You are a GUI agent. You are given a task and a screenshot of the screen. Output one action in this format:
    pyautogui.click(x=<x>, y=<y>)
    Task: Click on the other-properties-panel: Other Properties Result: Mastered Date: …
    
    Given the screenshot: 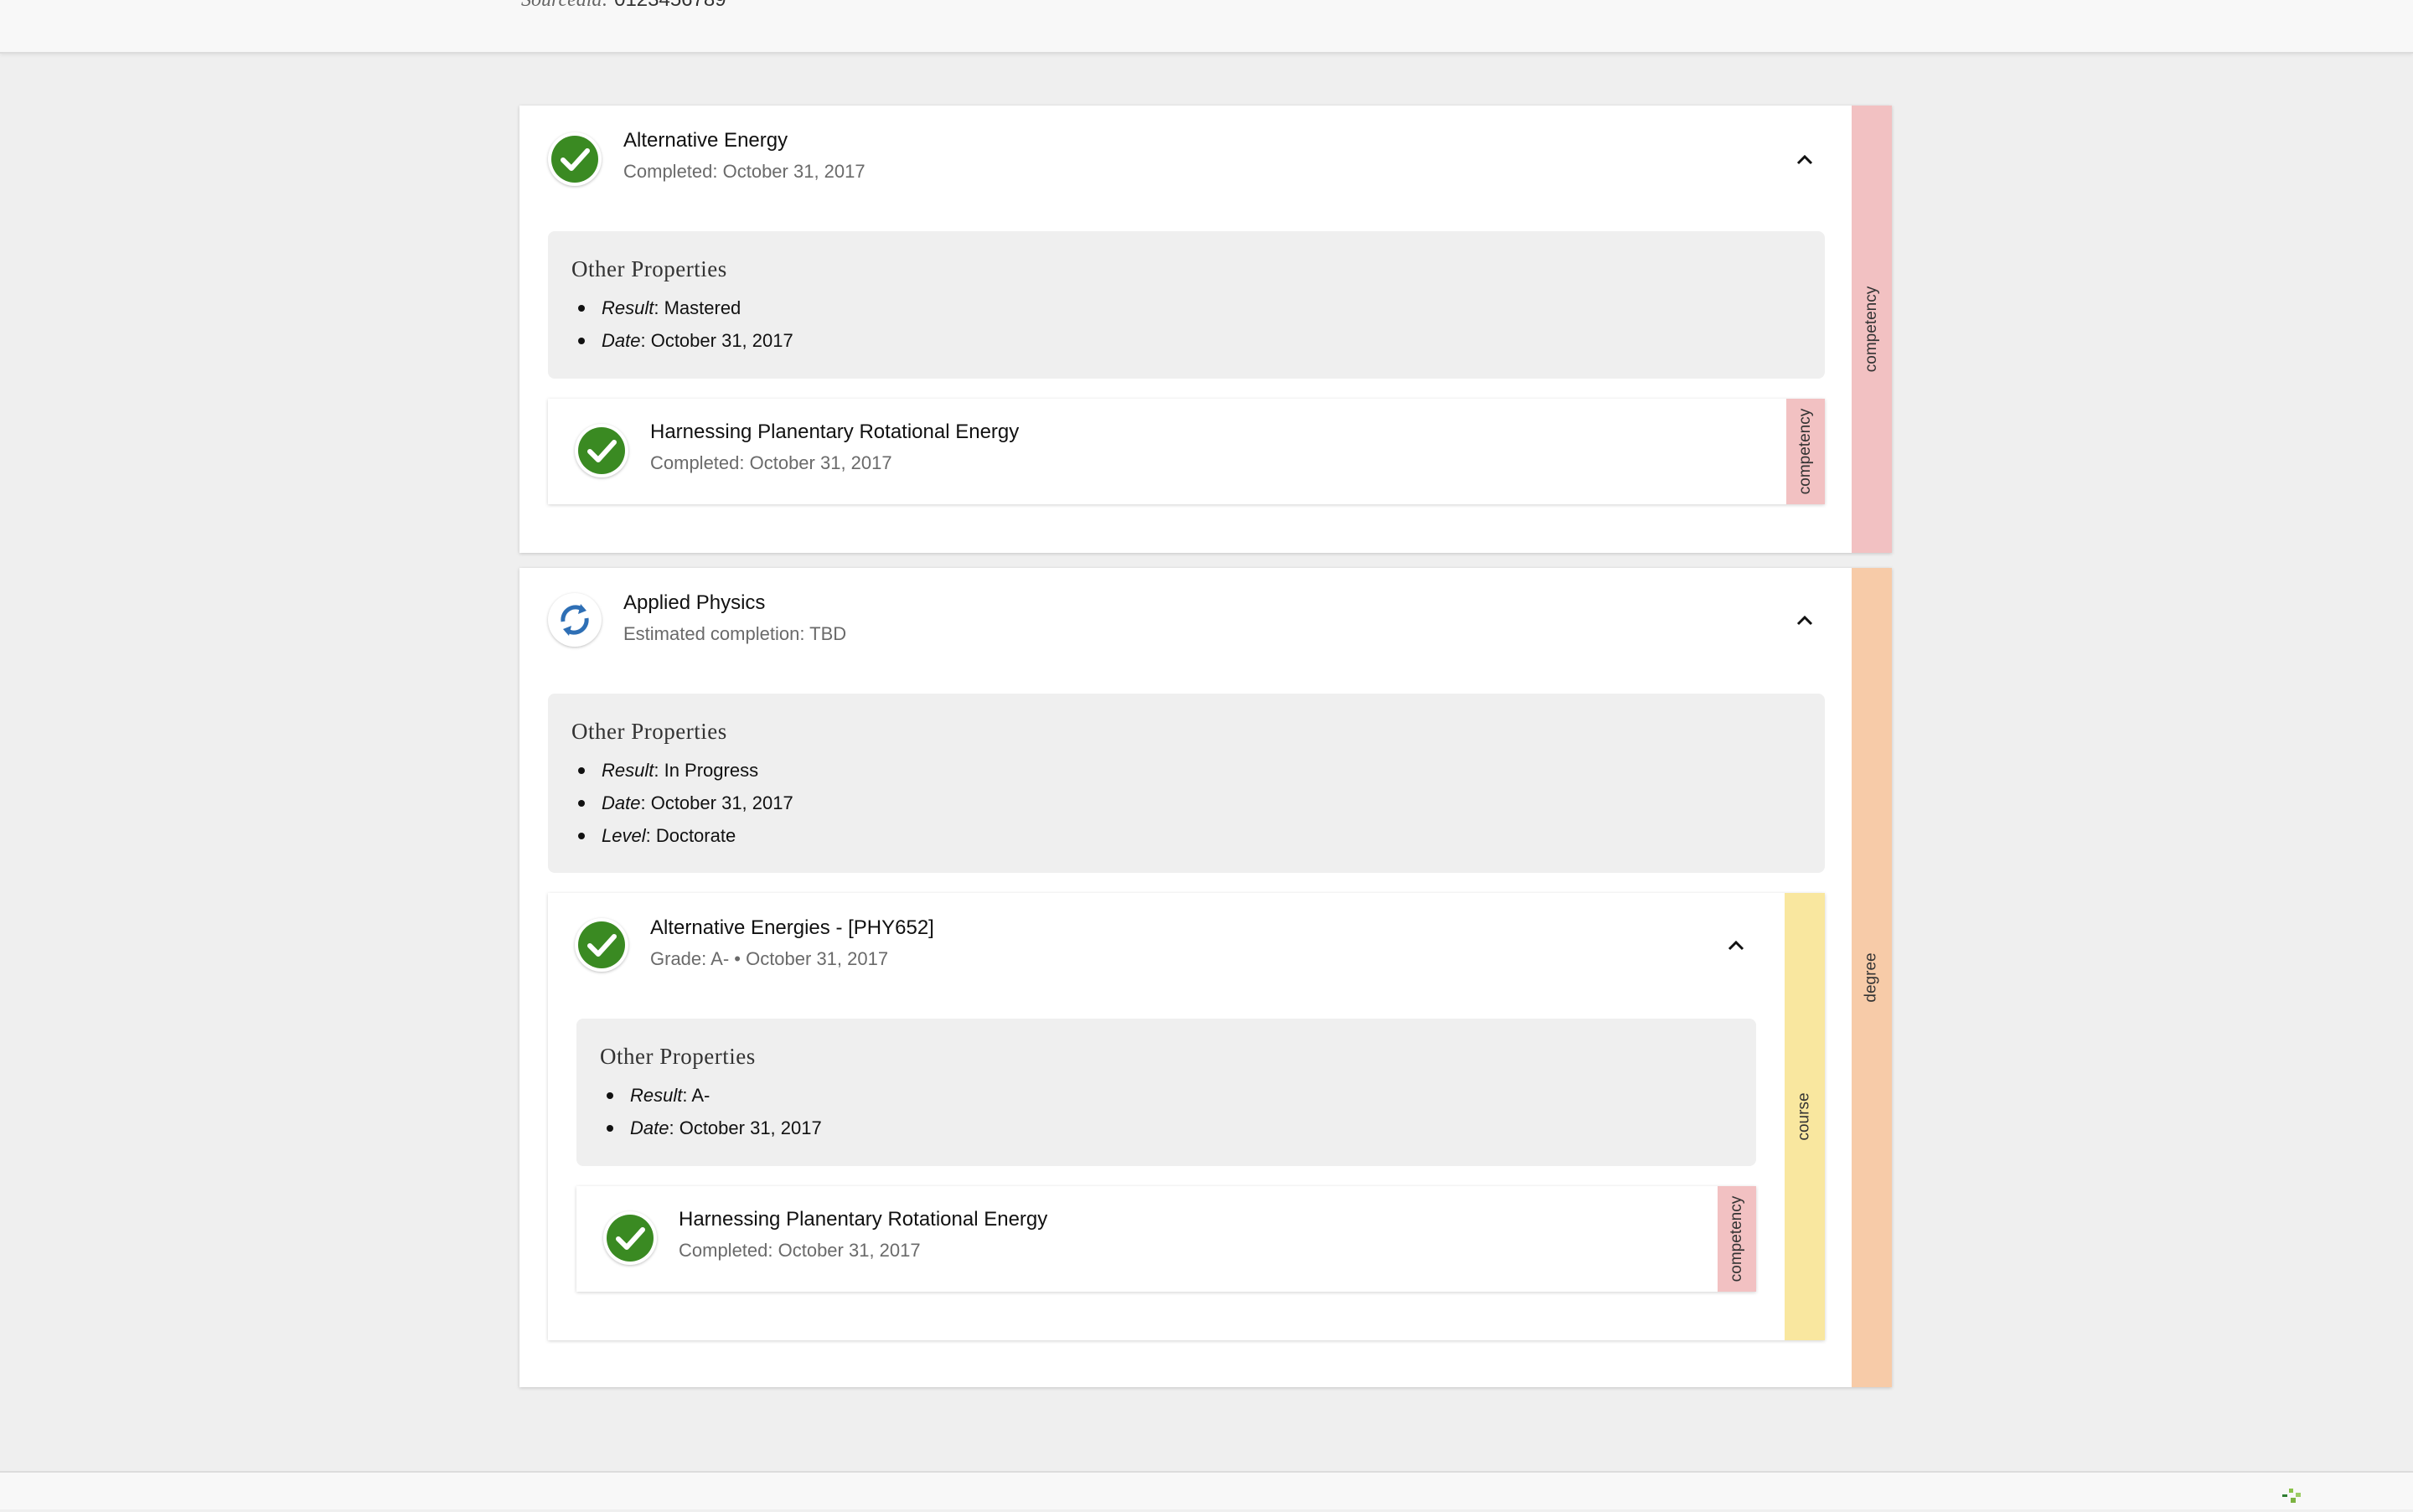 What is the action you would take?
    pyautogui.click(x=1186, y=305)
    